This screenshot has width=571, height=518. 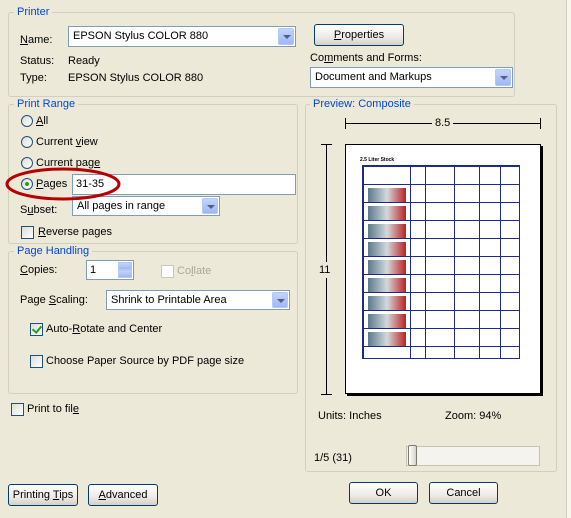 I want to click on width-value: 8.5, so click(x=443, y=123).